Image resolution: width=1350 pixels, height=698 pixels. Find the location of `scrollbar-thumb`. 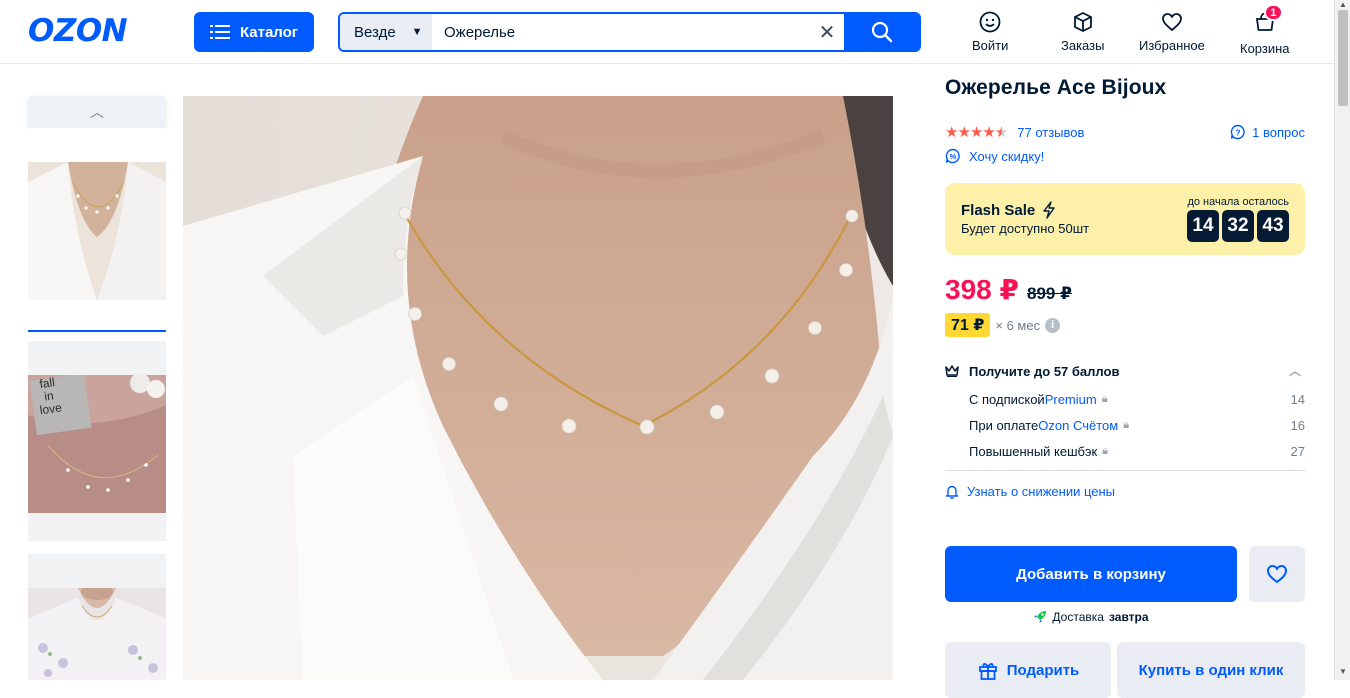

scrollbar-thumb is located at coordinates (1343, 58).